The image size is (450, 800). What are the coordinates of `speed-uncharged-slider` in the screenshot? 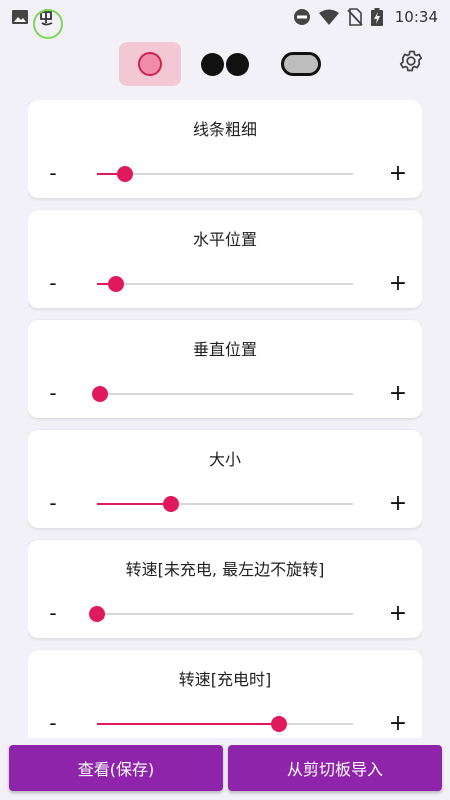 It's located at (221, 614).